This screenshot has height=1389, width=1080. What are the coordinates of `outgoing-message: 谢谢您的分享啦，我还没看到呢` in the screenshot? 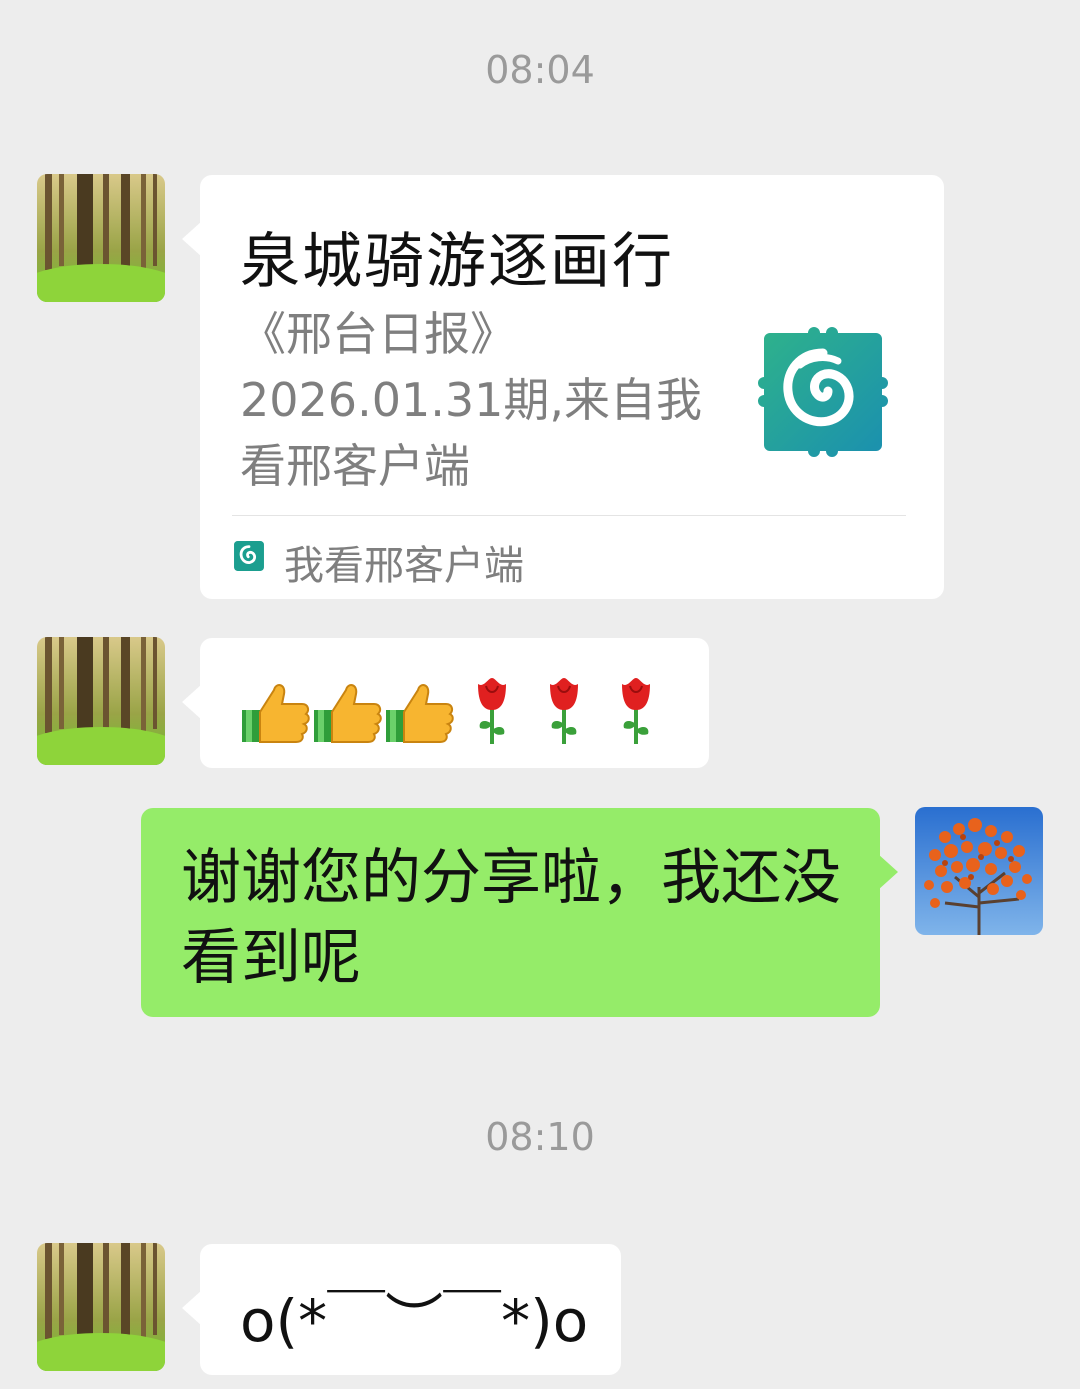 It's located at (519, 912).